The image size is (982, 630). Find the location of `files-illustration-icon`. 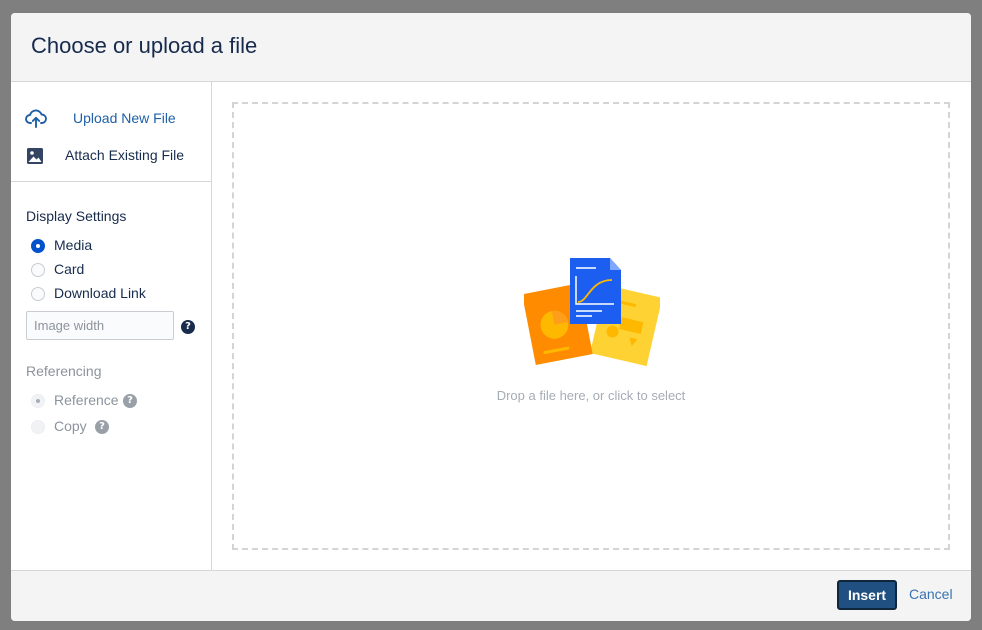

files-illustration-icon is located at coordinates (592, 316).